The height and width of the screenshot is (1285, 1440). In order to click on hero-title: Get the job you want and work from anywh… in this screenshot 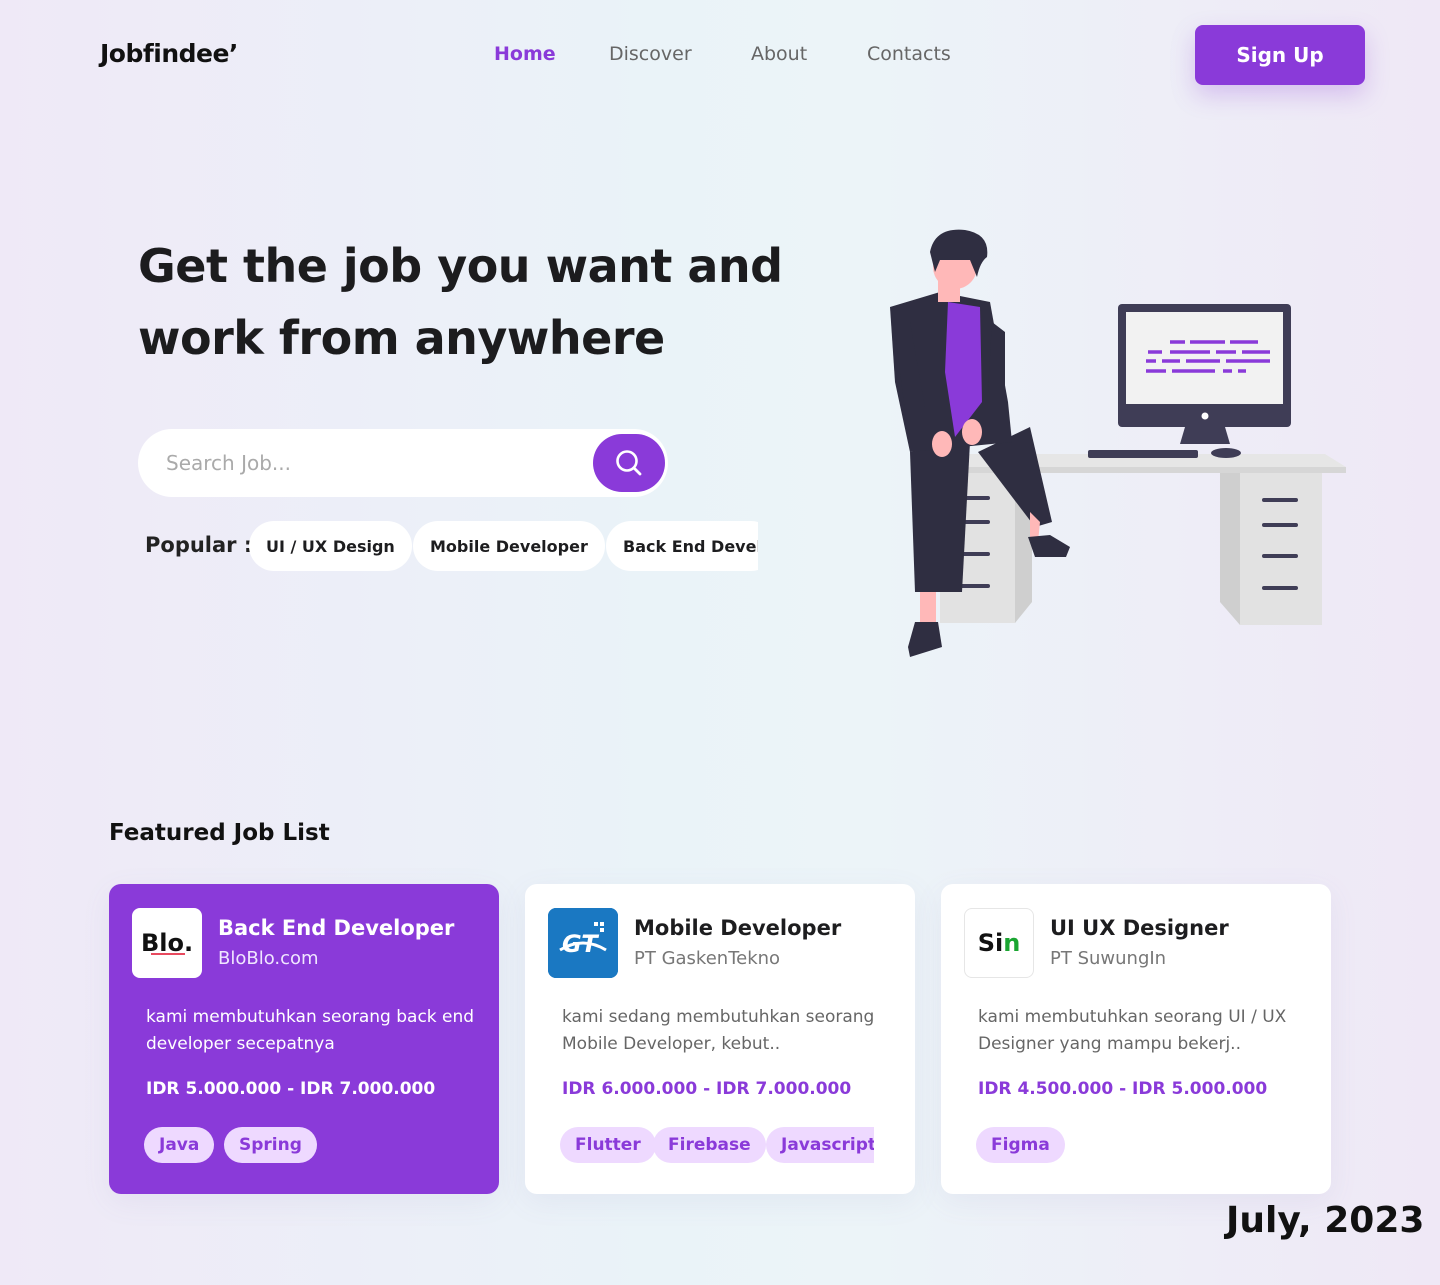, I will do `click(460, 302)`.